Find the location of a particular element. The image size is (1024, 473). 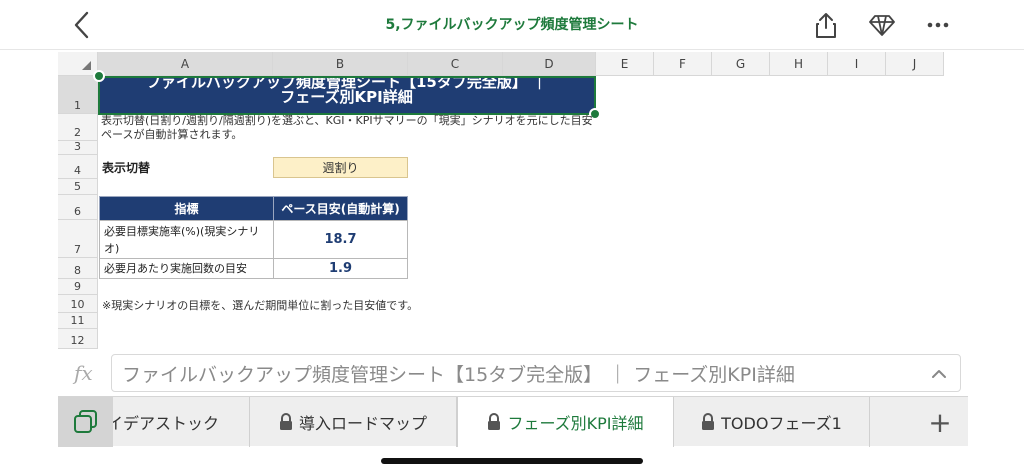

table-header-pace: ペース目安(自動計算) is located at coordinates (340, 208).